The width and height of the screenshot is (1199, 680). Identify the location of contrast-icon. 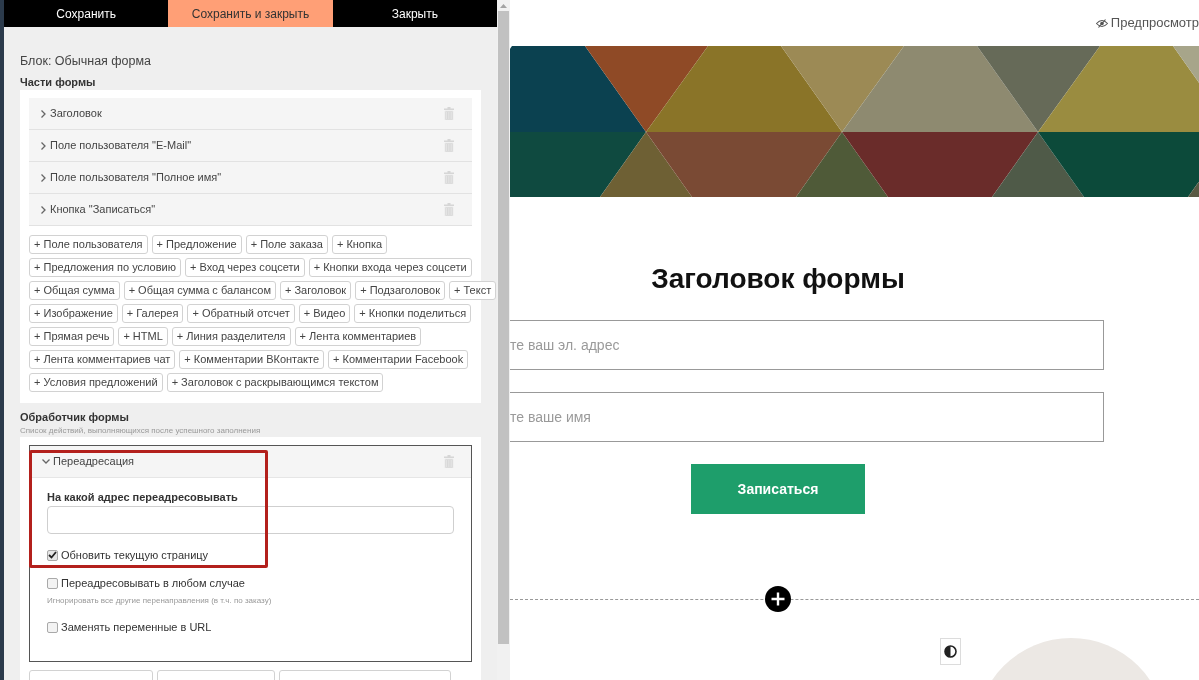
(950, 651).